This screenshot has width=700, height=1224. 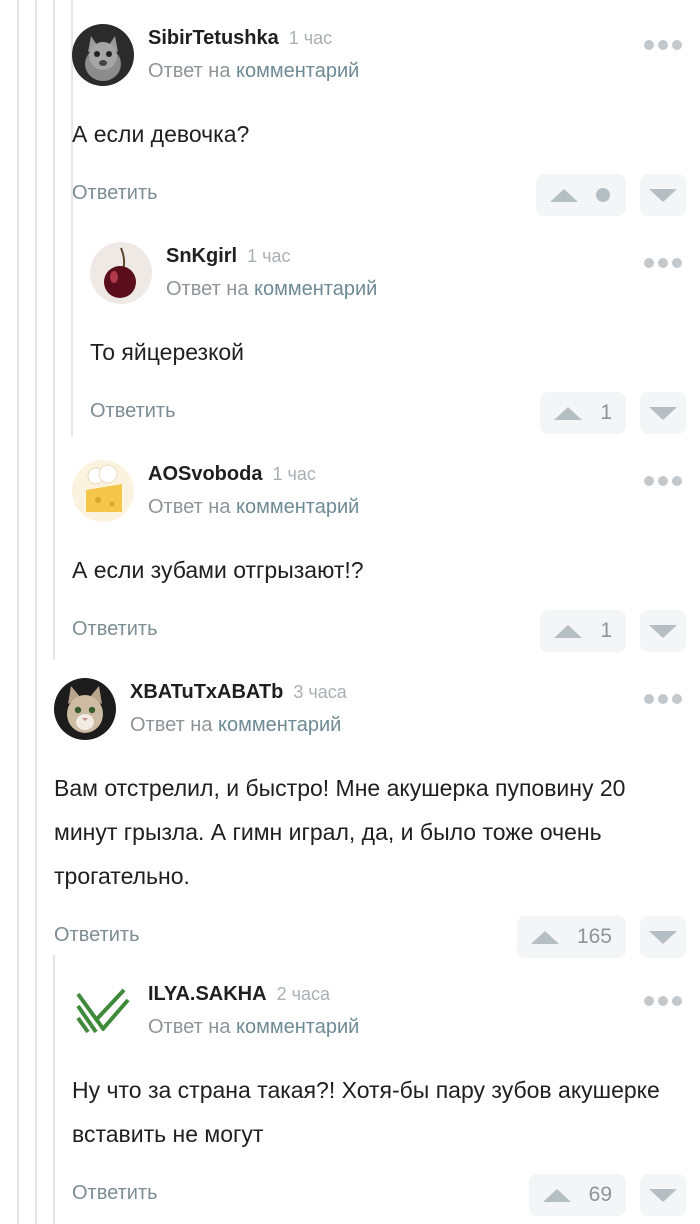 I want to click on rating-hidden-dot-icon, so click(x=603, y=195).